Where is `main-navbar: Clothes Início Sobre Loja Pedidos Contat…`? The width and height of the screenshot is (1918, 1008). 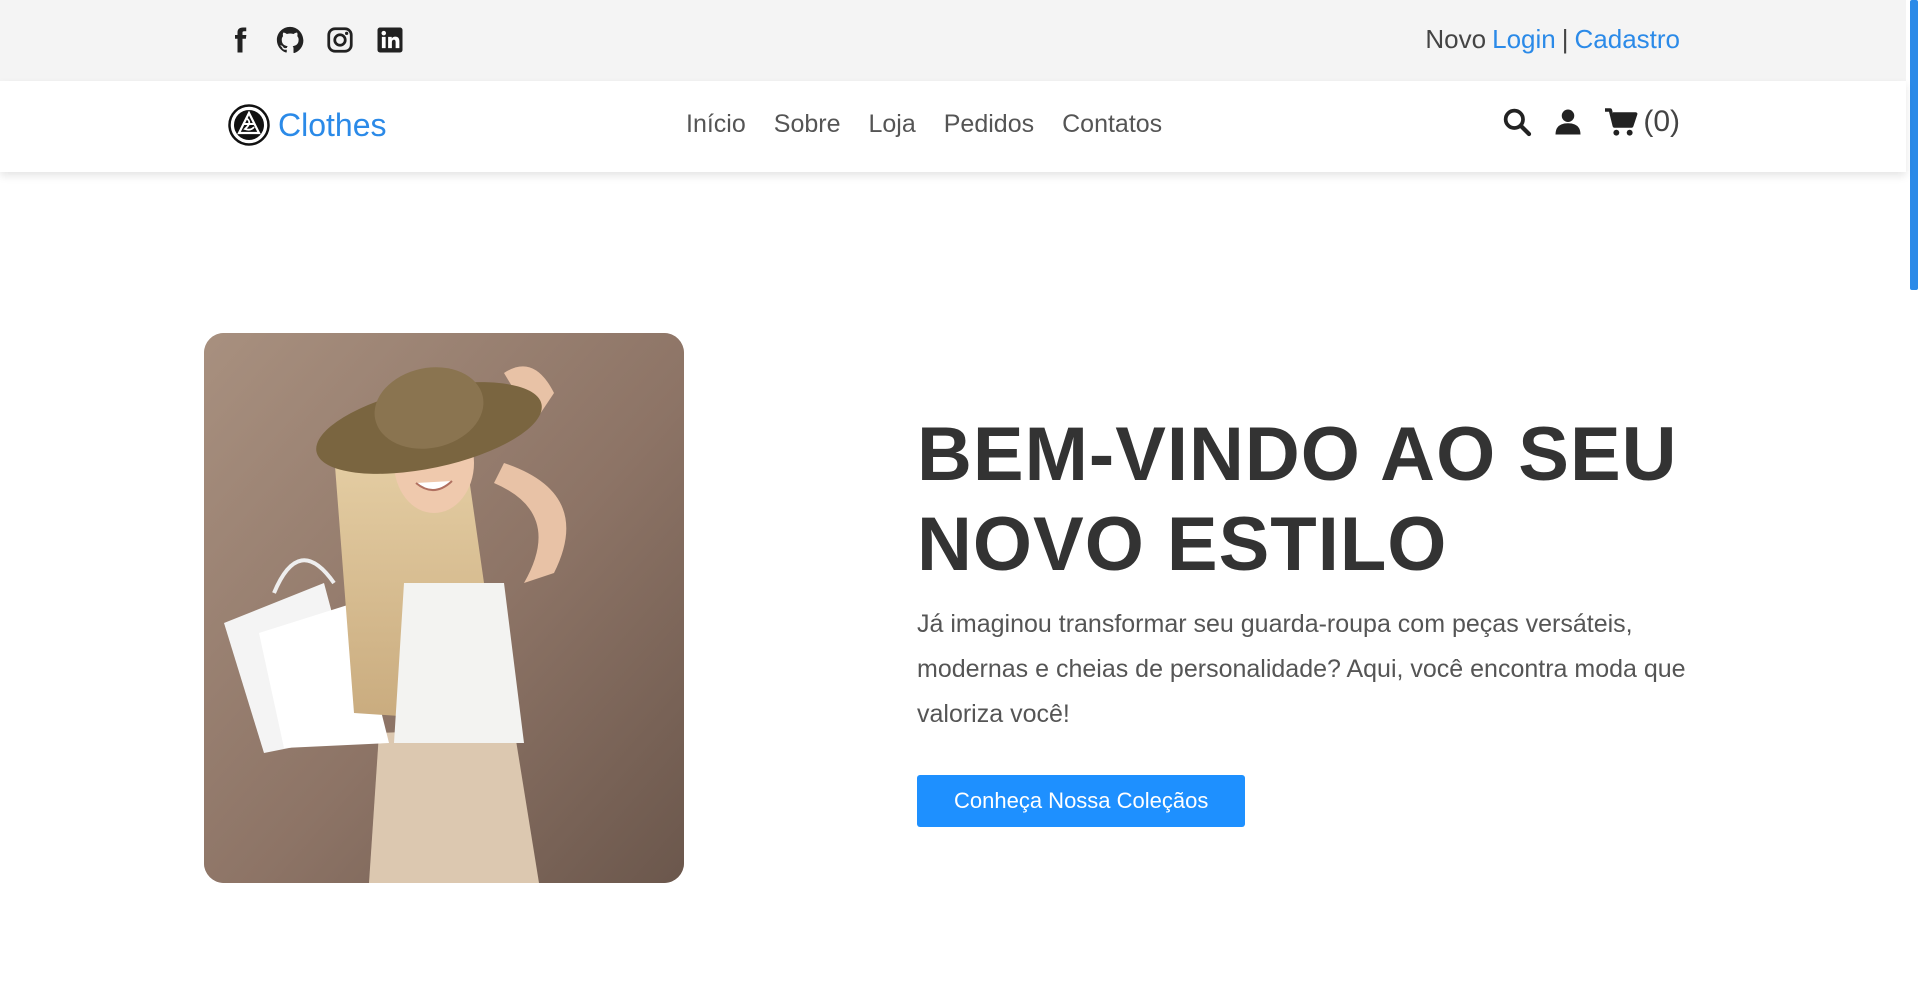 main-navbar: Clothes Início Sobre Loja Pedidos Contat… is located at coordinates (953, 126).